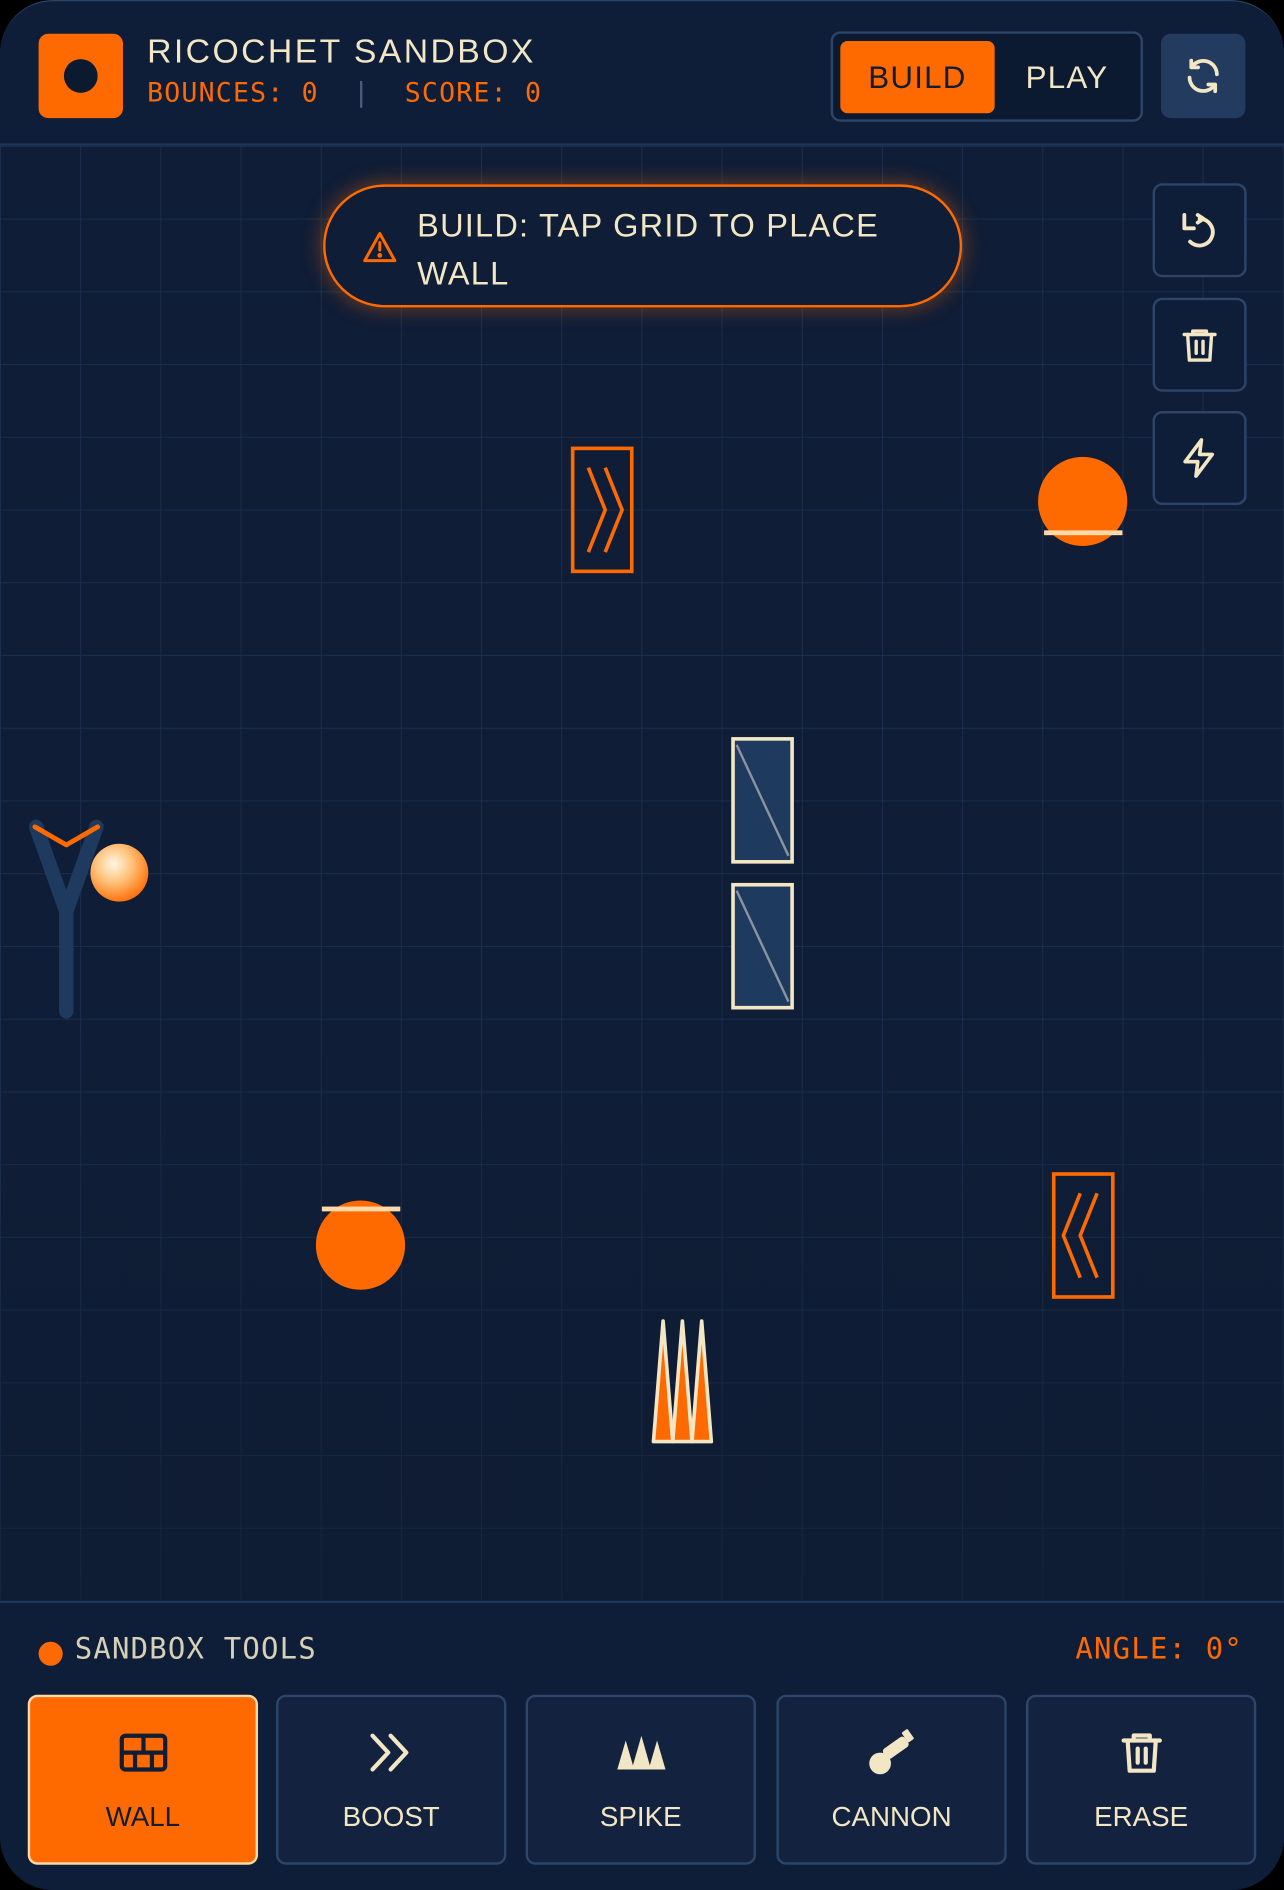 The image size is (1284, 1890). I want to click on tool-spike: SPIKE, so click(640, 1779).